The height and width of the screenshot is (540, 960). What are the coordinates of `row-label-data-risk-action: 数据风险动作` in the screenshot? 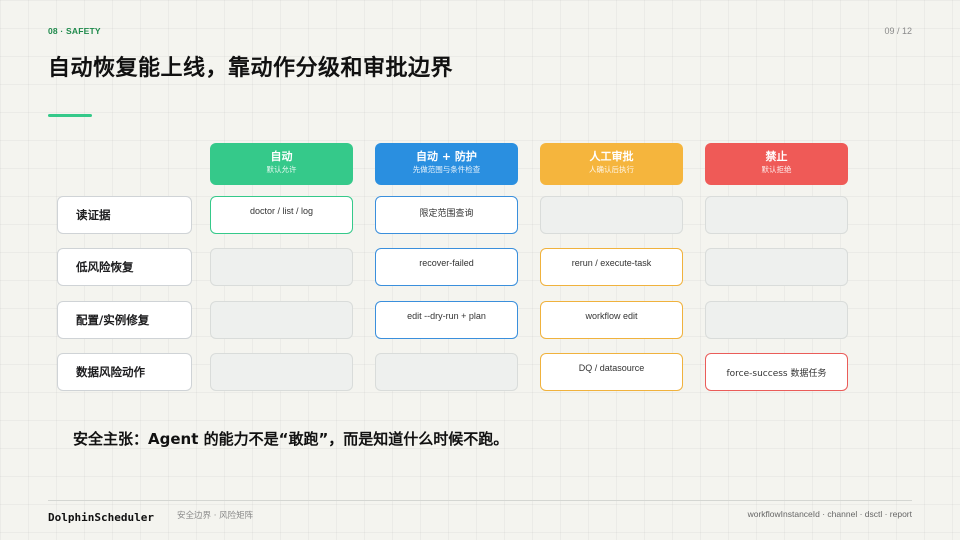 It's located at (124, 372).